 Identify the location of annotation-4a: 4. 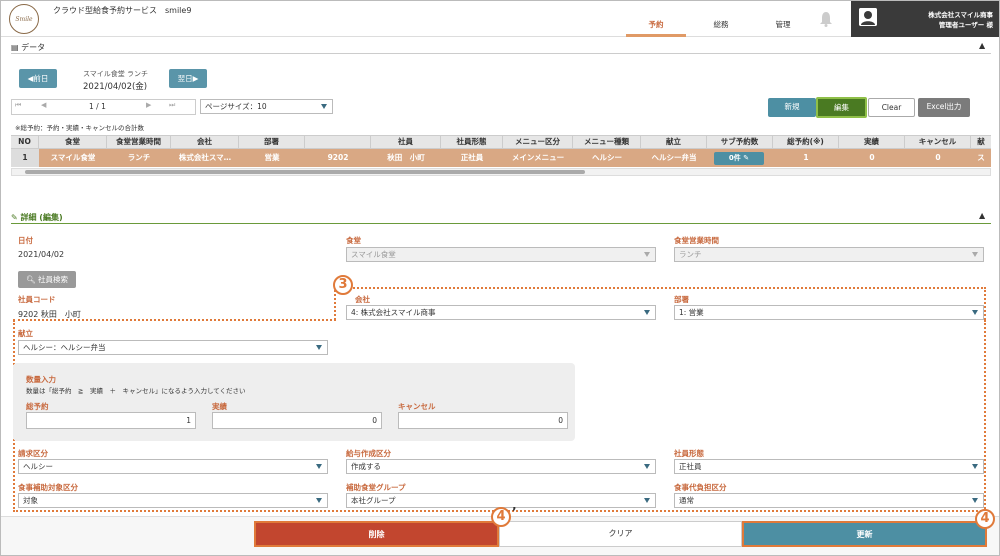
(501, 517).